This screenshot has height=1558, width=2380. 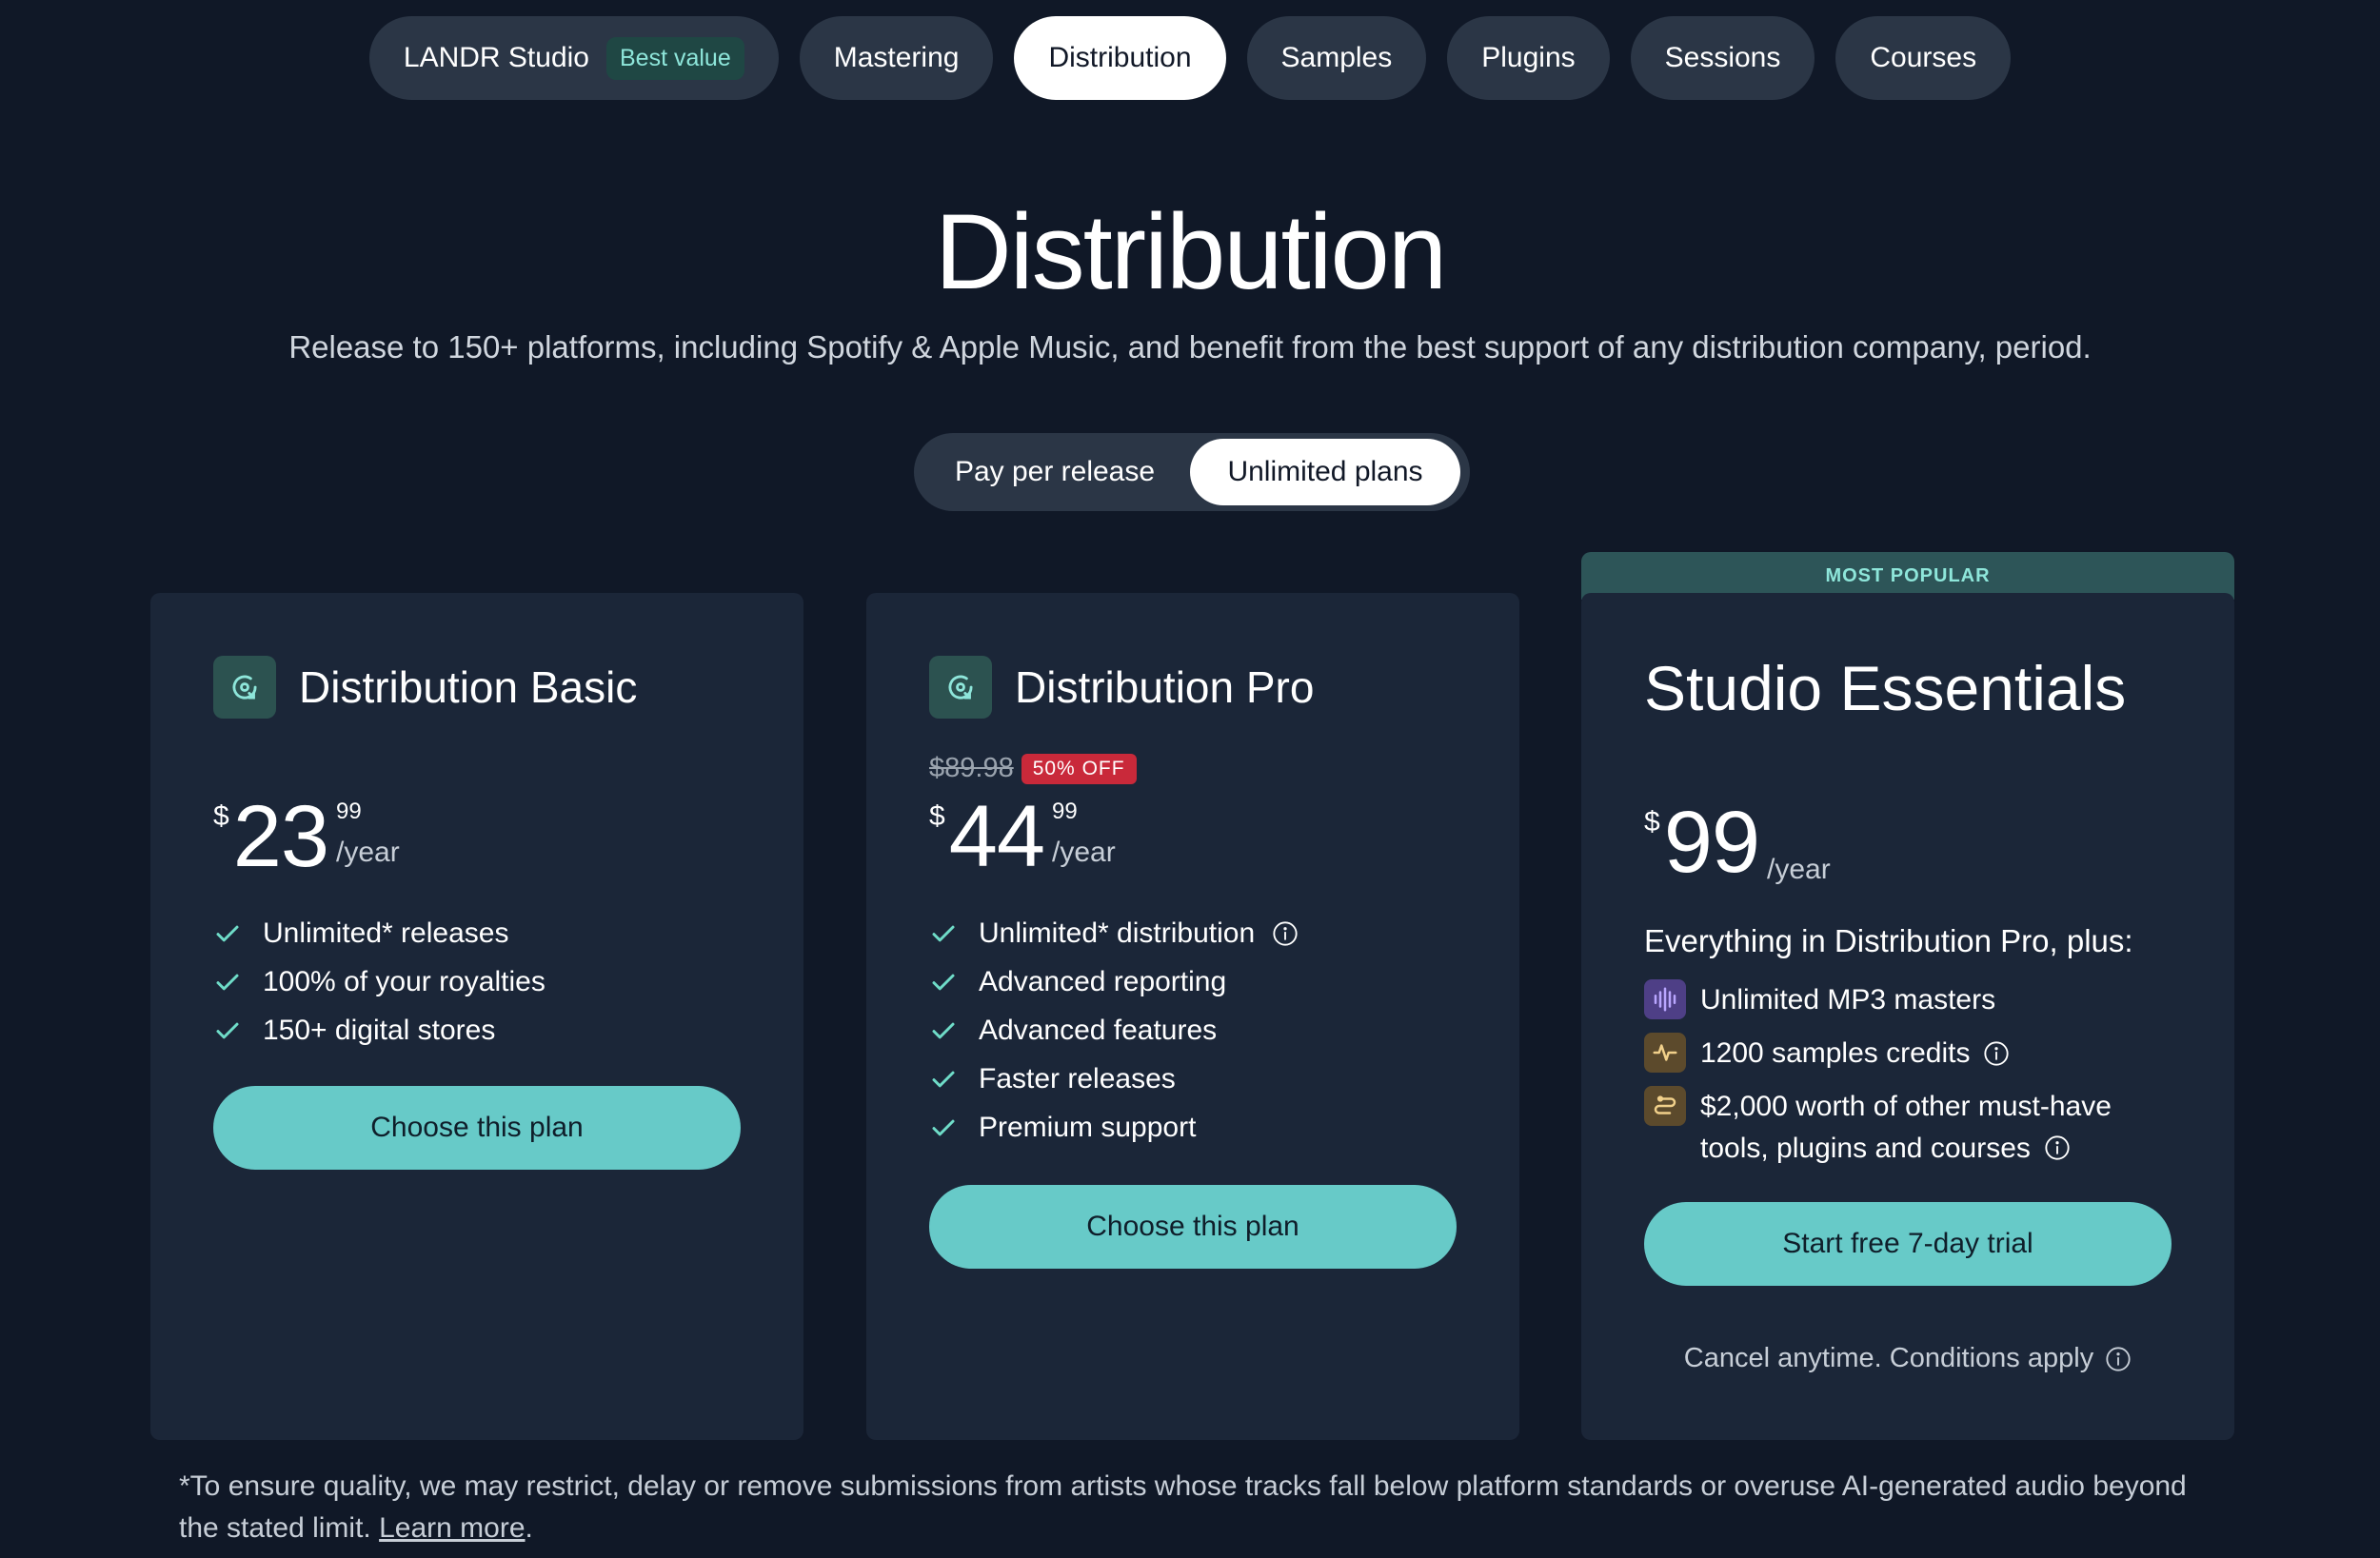 I want to click on pricing-toggle: Pay per release Unlimited plans, so click(x=1192, y=472).